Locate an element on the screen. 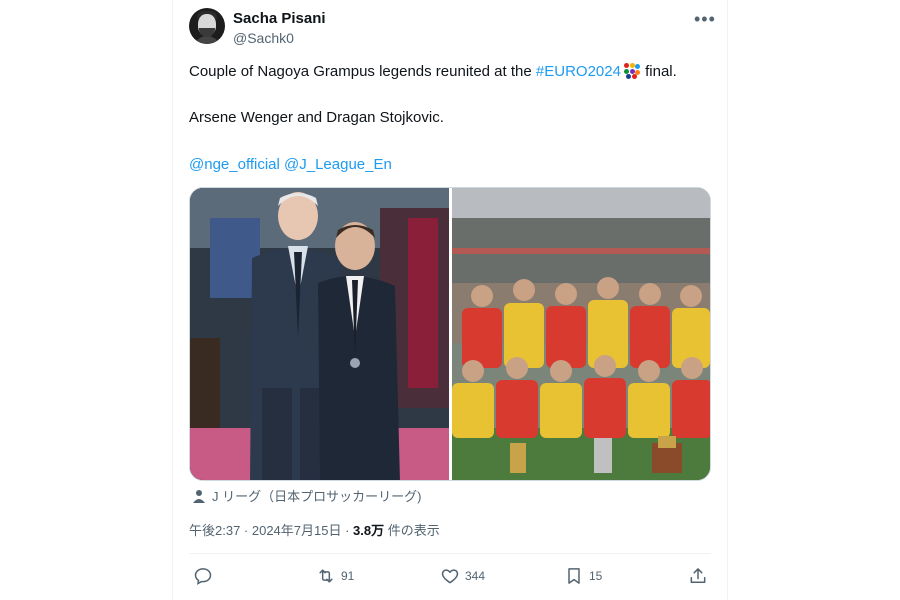 The width and height of the screenshot is (900, 600). author-handle: @Sachk0 is located at coordinates (263, 38).